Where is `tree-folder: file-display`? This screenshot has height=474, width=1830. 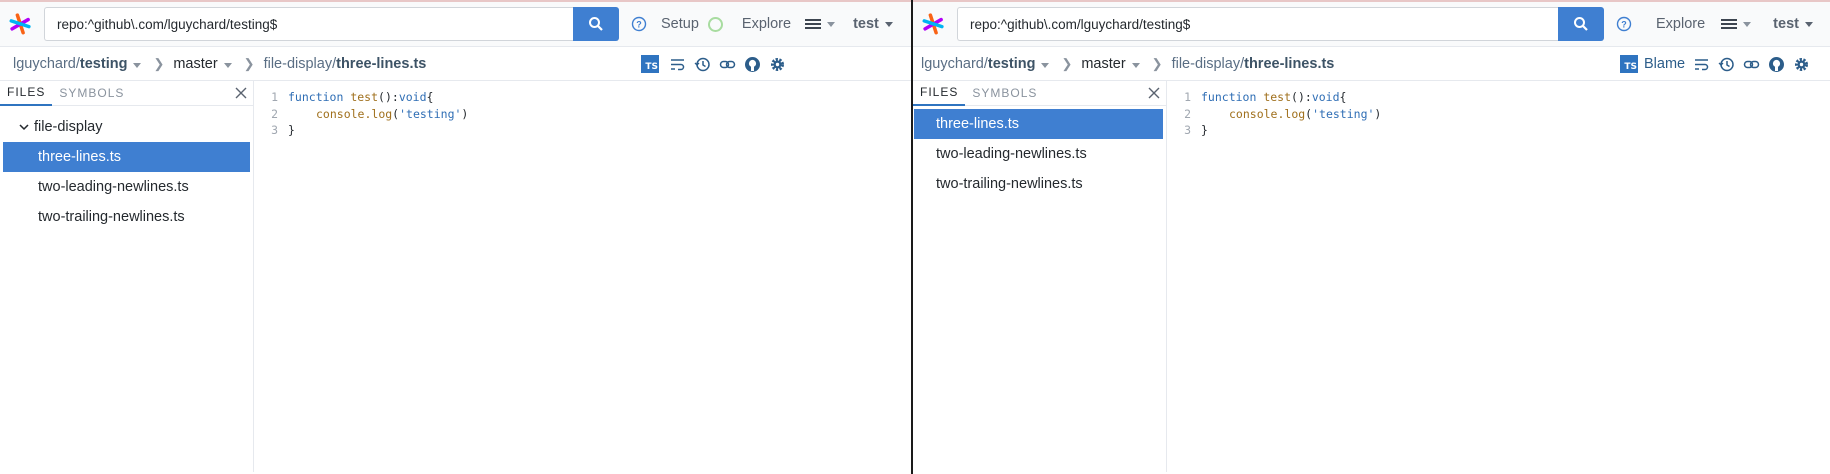 tree-folder: file-display is located at coordinates (126, 127).